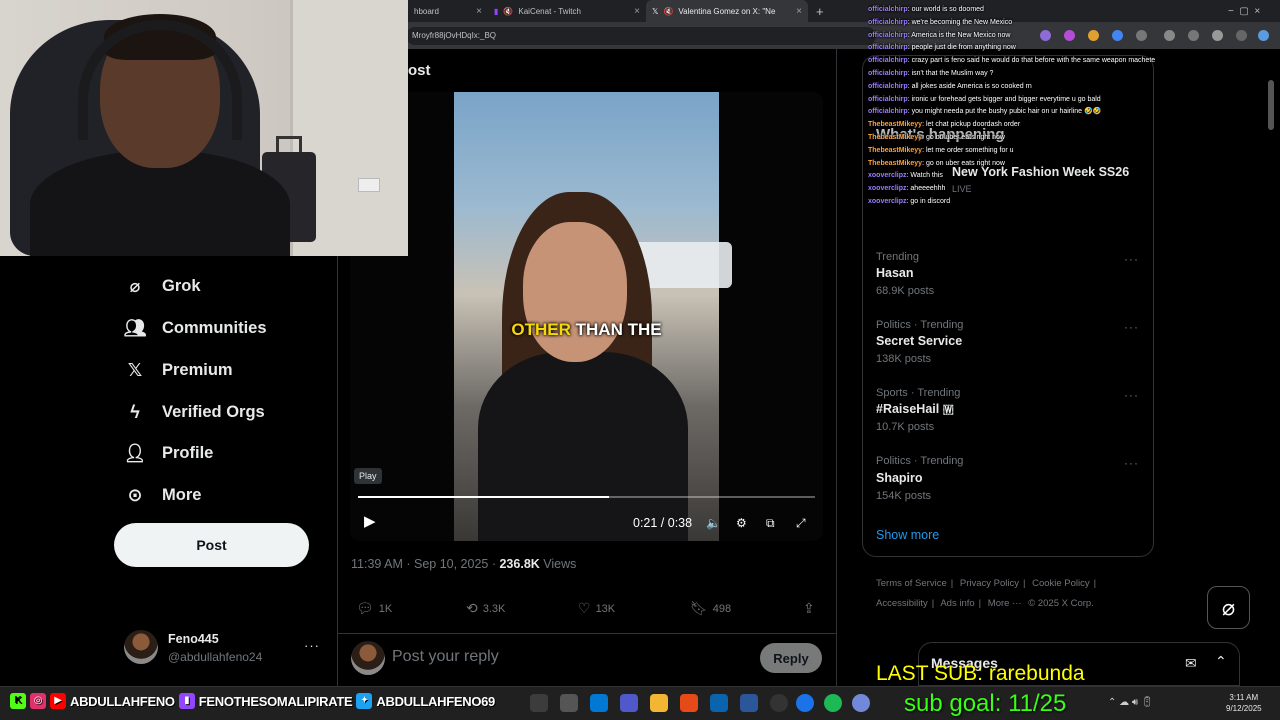 The image size is (1280, 720). I want to click on menu-icon, so click(1241, 35).